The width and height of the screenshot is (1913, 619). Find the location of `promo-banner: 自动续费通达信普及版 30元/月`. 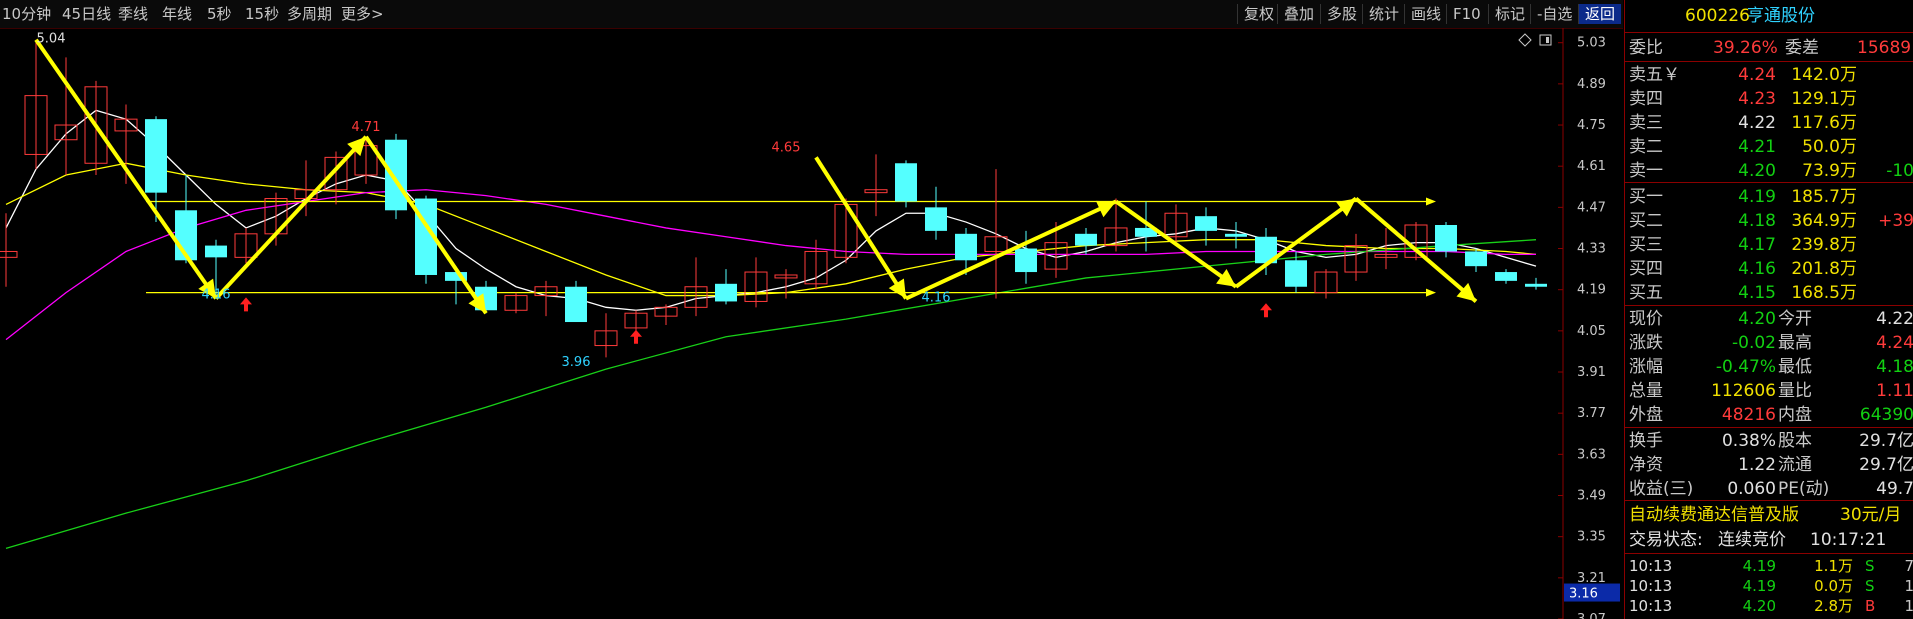

promo-banner: 自动续费通达信普及版 30元/月 is located at coordinates (1769, 515).